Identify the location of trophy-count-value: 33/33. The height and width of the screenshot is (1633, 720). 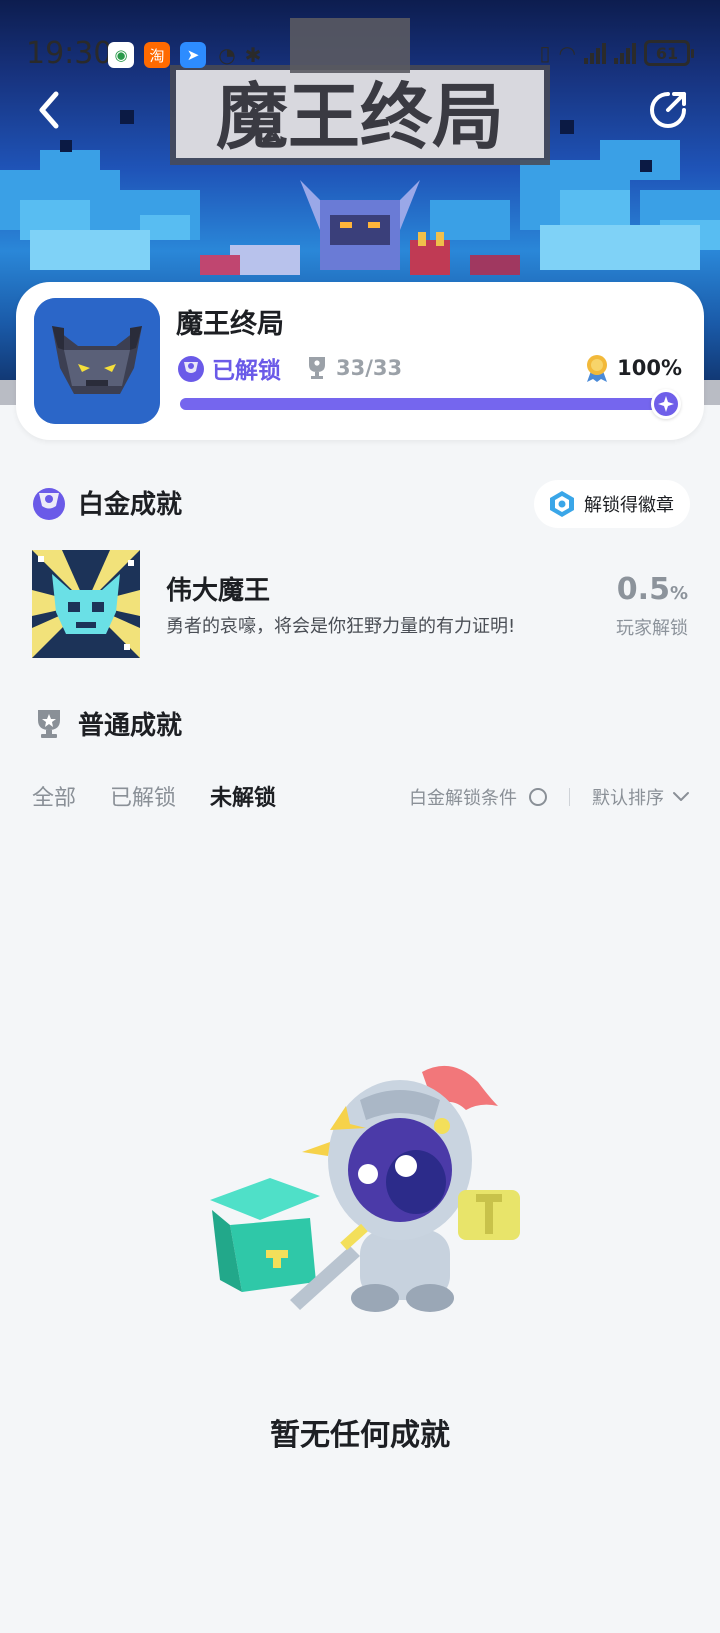
(369, 368).